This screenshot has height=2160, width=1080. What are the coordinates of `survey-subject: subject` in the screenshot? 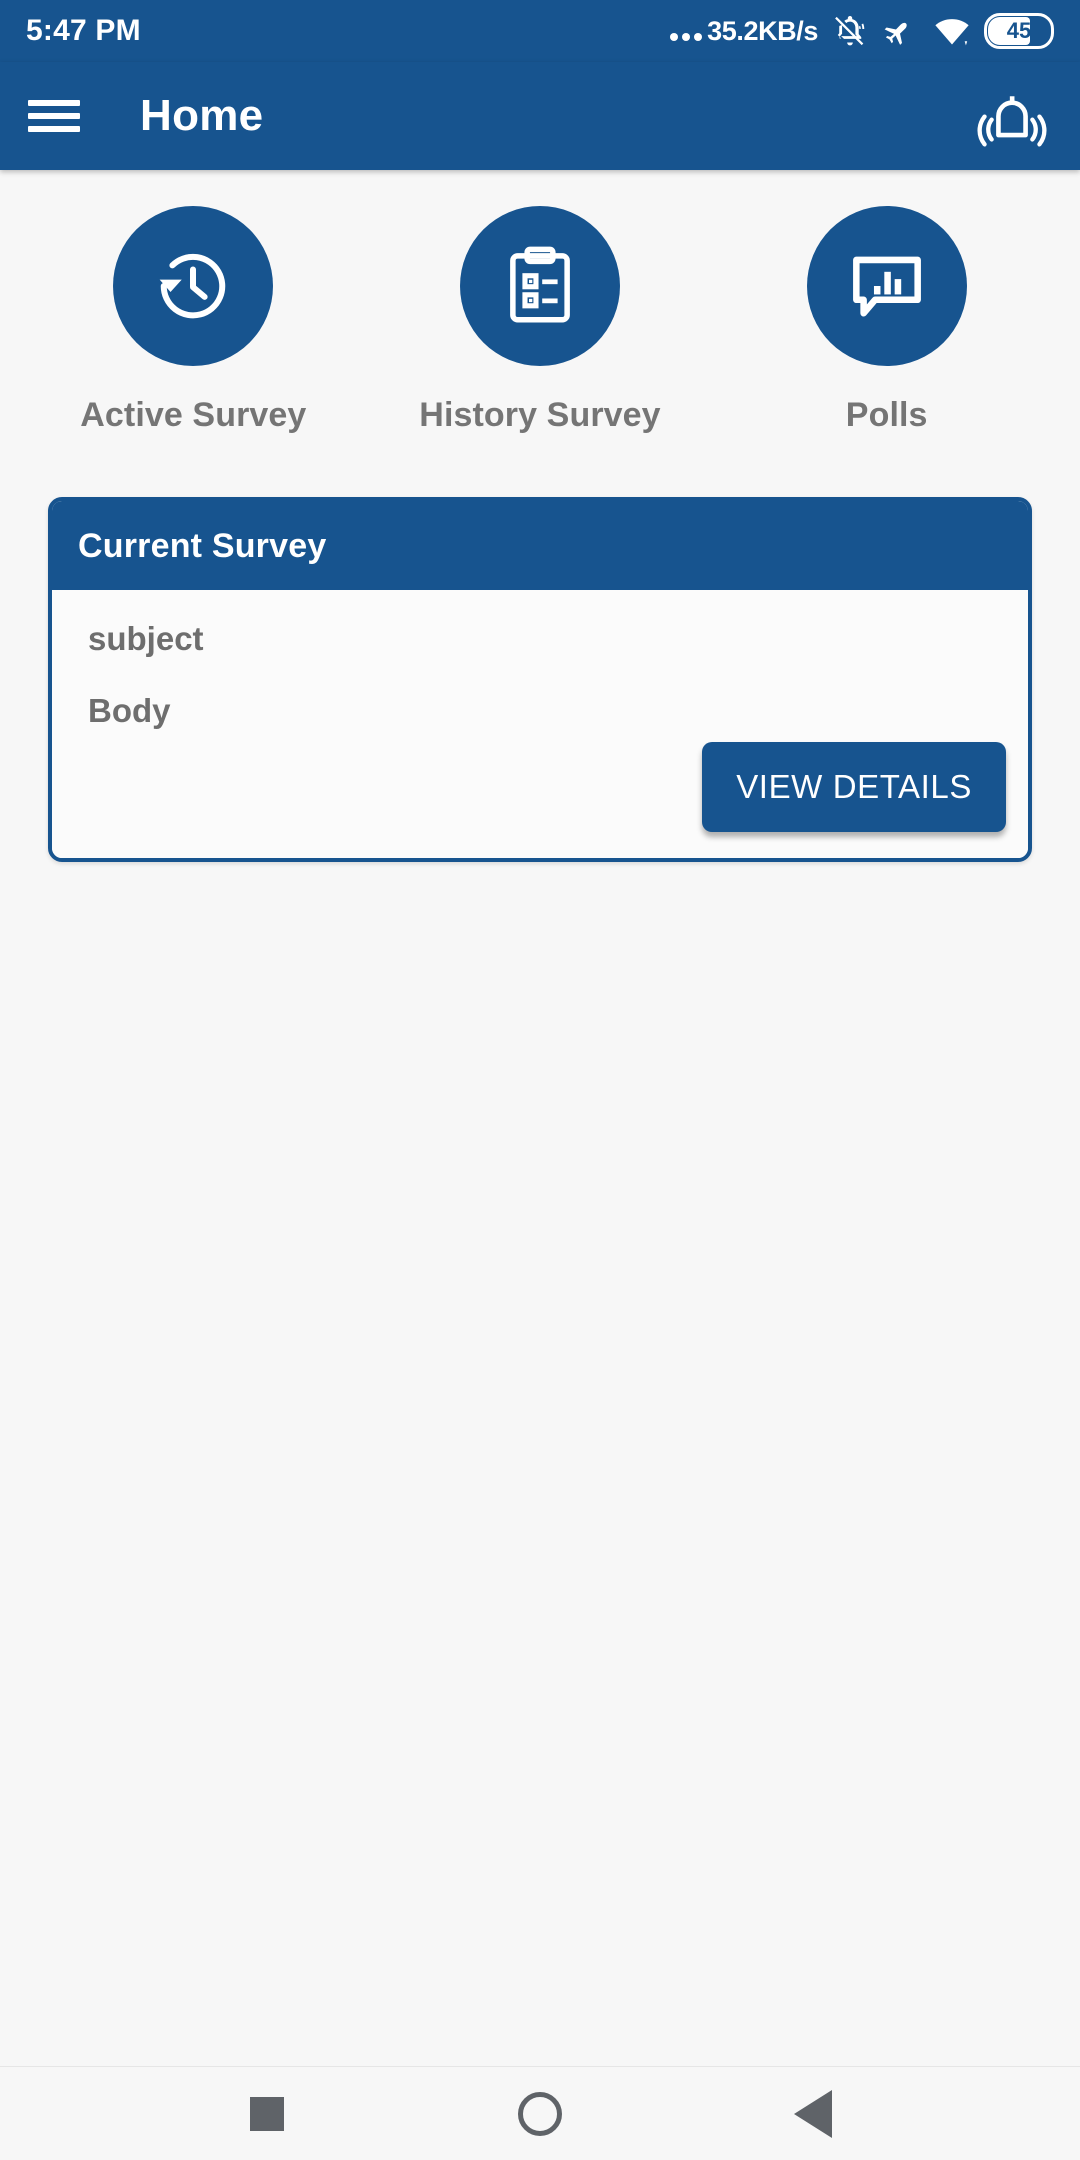 It's located at (146, 638).